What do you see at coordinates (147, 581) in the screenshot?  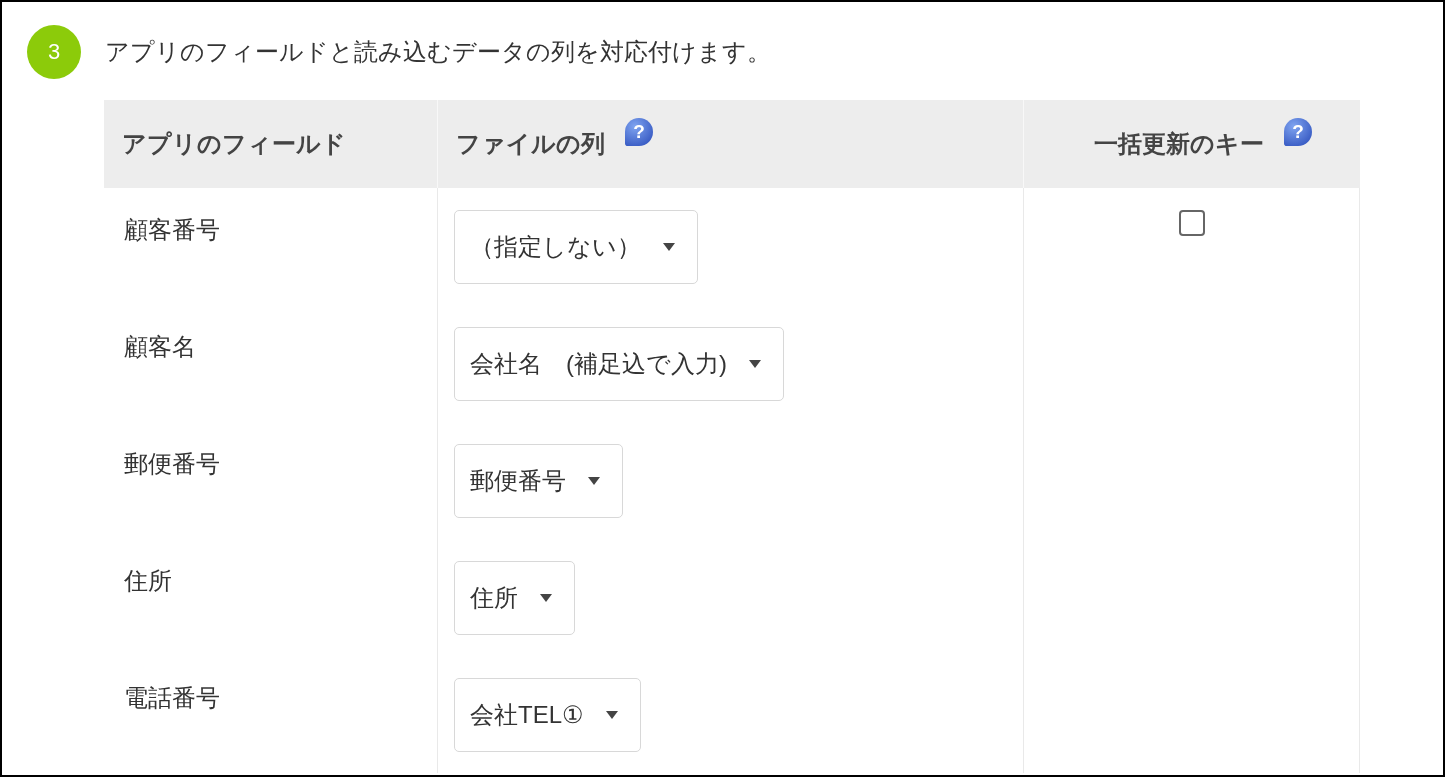 I see `field-name: 住所` at bounding box center [147, 581].